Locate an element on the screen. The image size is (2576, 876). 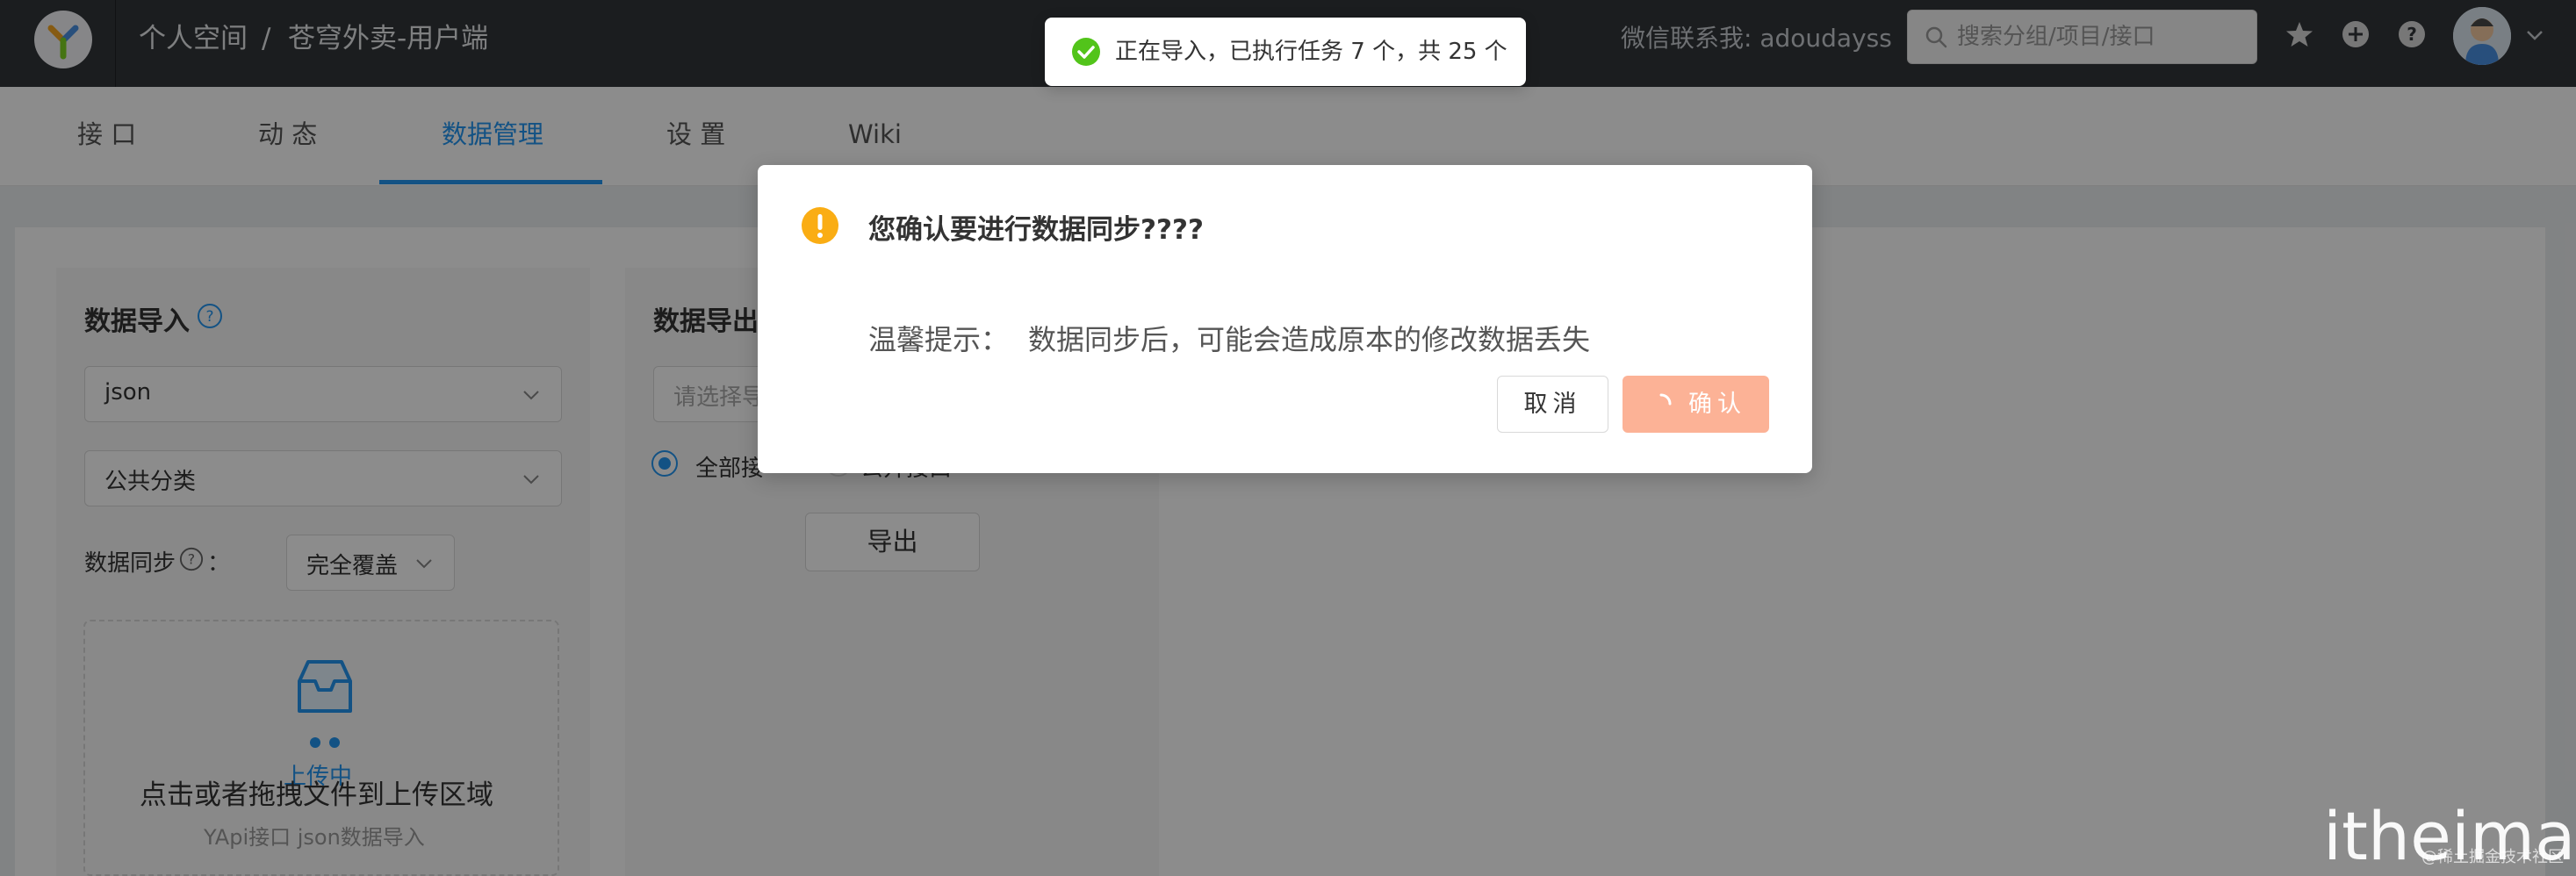
modal-tip-label: 温馨提示： is located at coordinates (939, 339).